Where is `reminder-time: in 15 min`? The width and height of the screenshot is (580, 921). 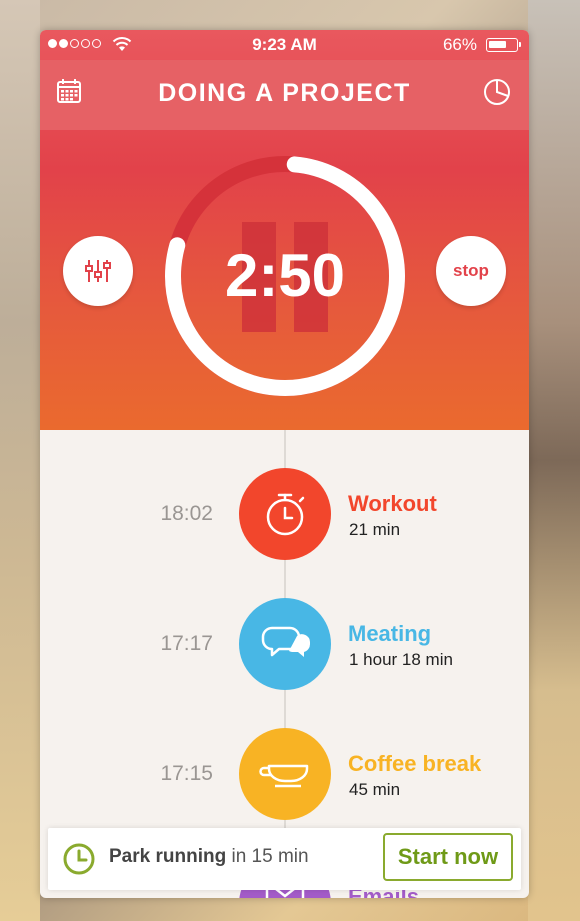
reminder-time: in 15 min is located at coordinates (267, 856).